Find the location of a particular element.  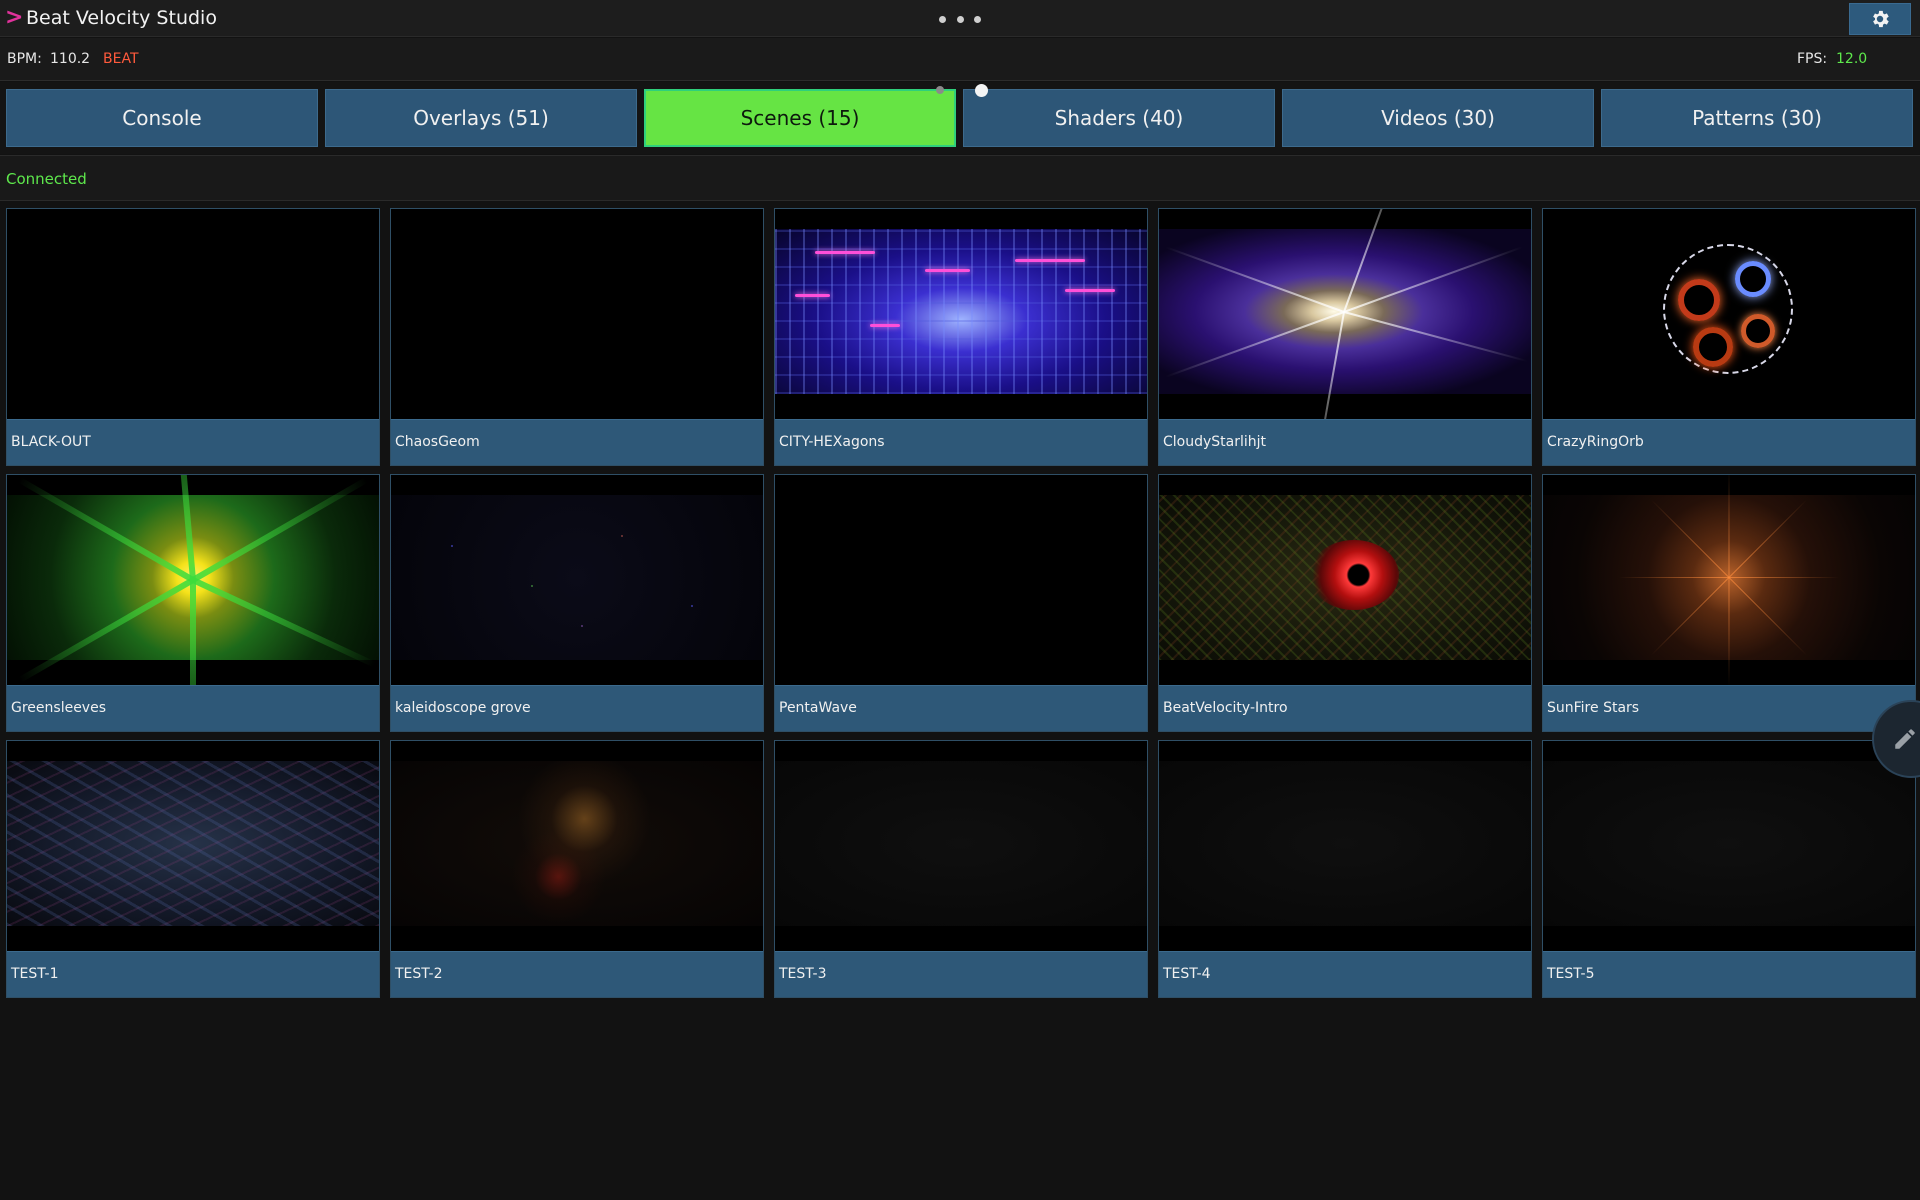

scene-card-kaleidoscope-grove: kaleidoscope grove is located at coordinates (577, 603).